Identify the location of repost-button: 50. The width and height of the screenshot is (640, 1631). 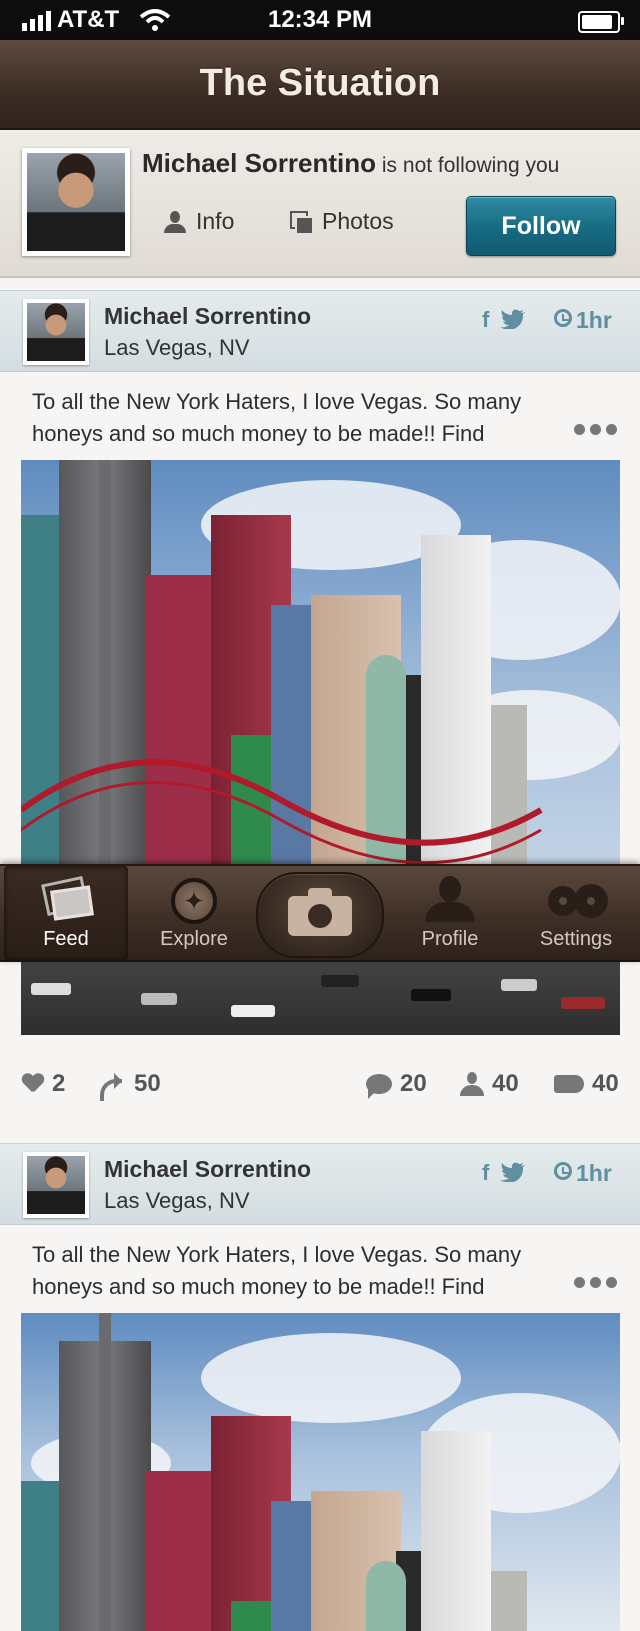
(129, 1085).